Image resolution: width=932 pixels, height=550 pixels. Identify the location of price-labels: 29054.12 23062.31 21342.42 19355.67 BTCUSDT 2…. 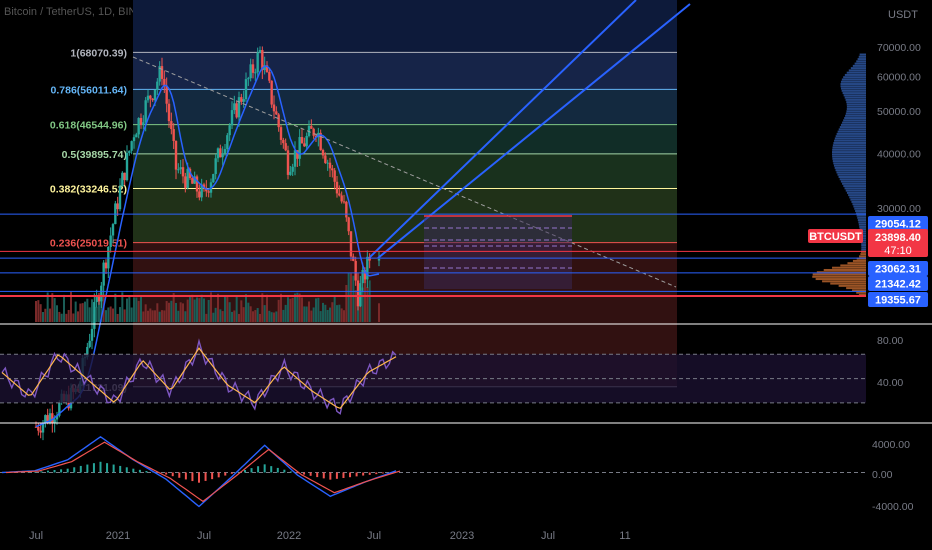
(868, 261).